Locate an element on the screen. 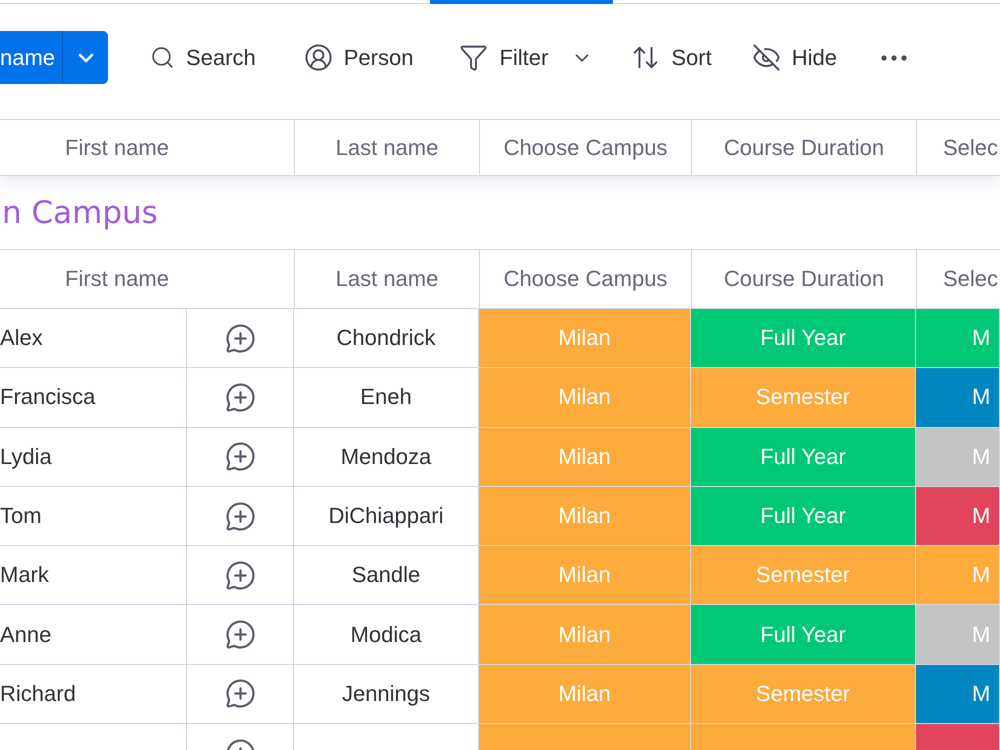  first-name-cell: Anne is located at coordinates (93, 635).